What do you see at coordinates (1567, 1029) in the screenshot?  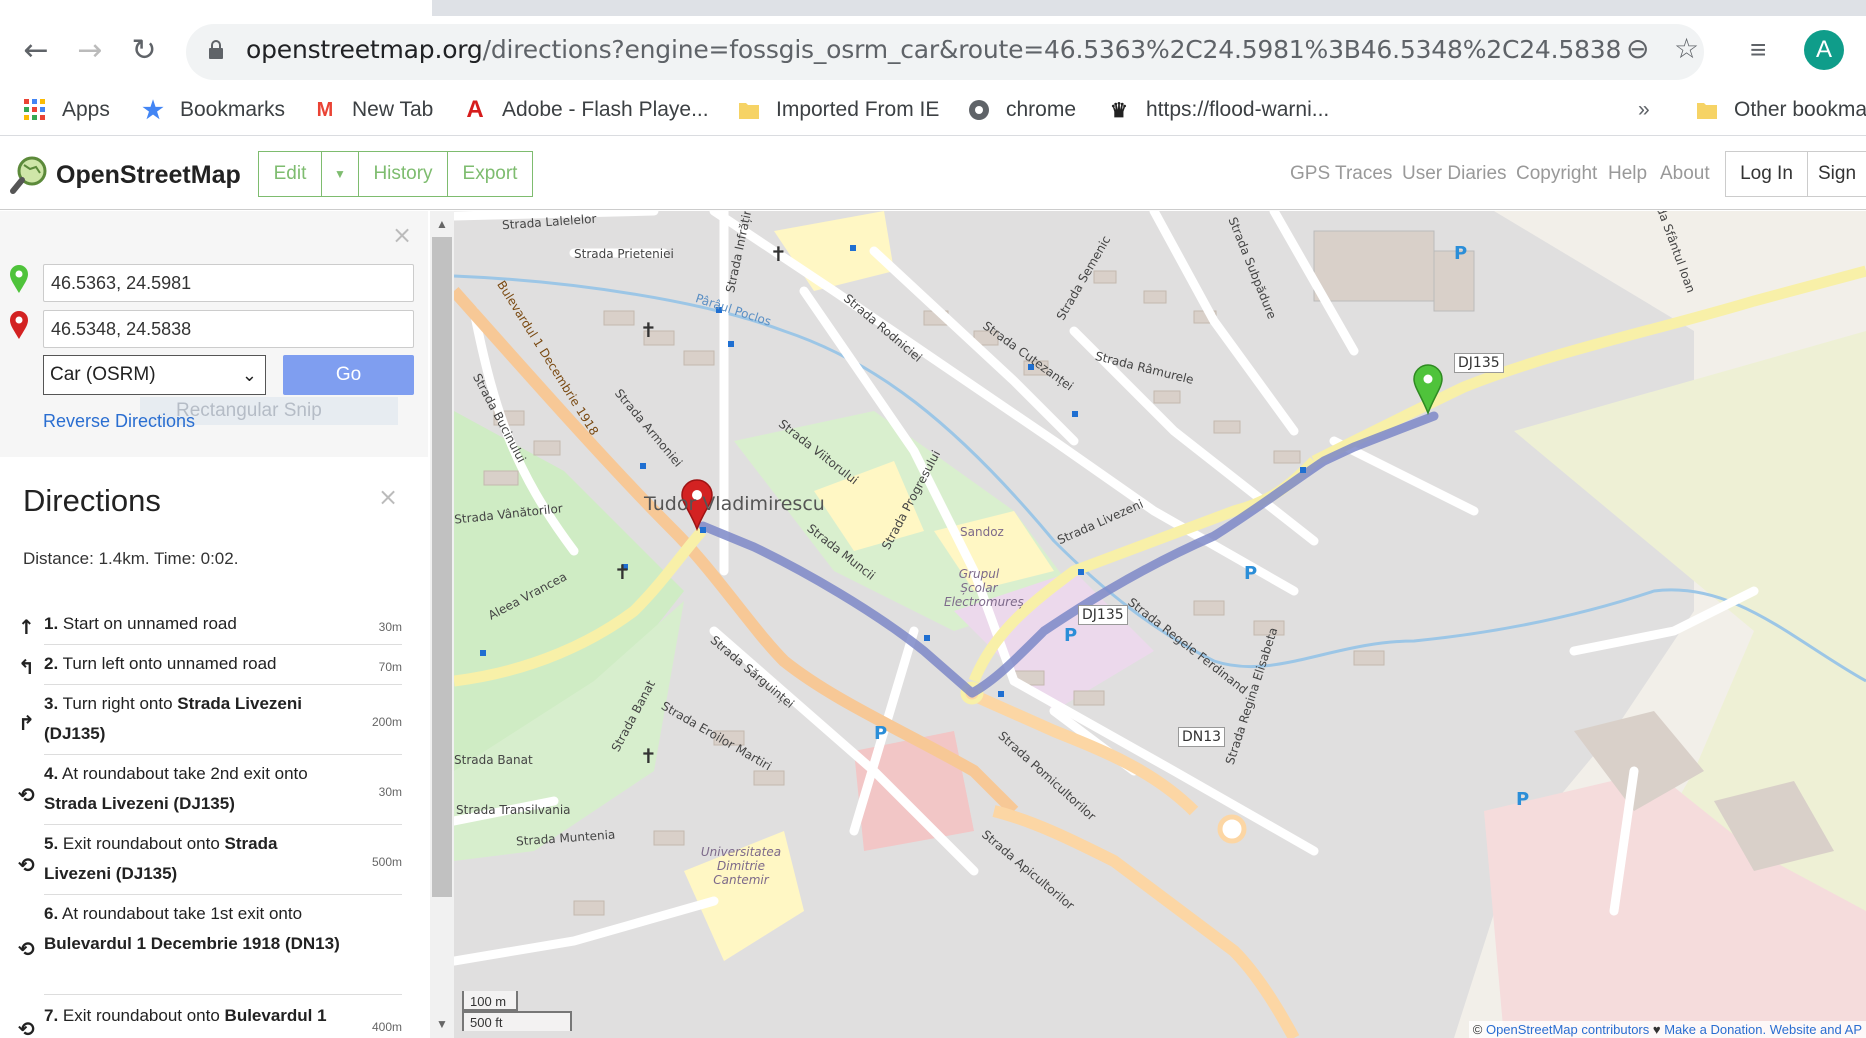 I see `attribution-osm-link: OpenStreetMap contributors` at bounding box center [1567, 1029].